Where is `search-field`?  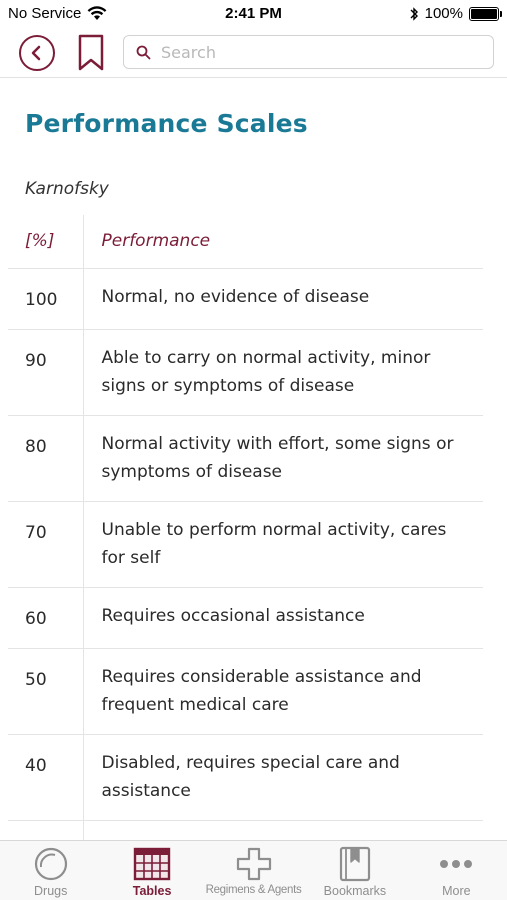 search-field is located at coordinates (308, 52).